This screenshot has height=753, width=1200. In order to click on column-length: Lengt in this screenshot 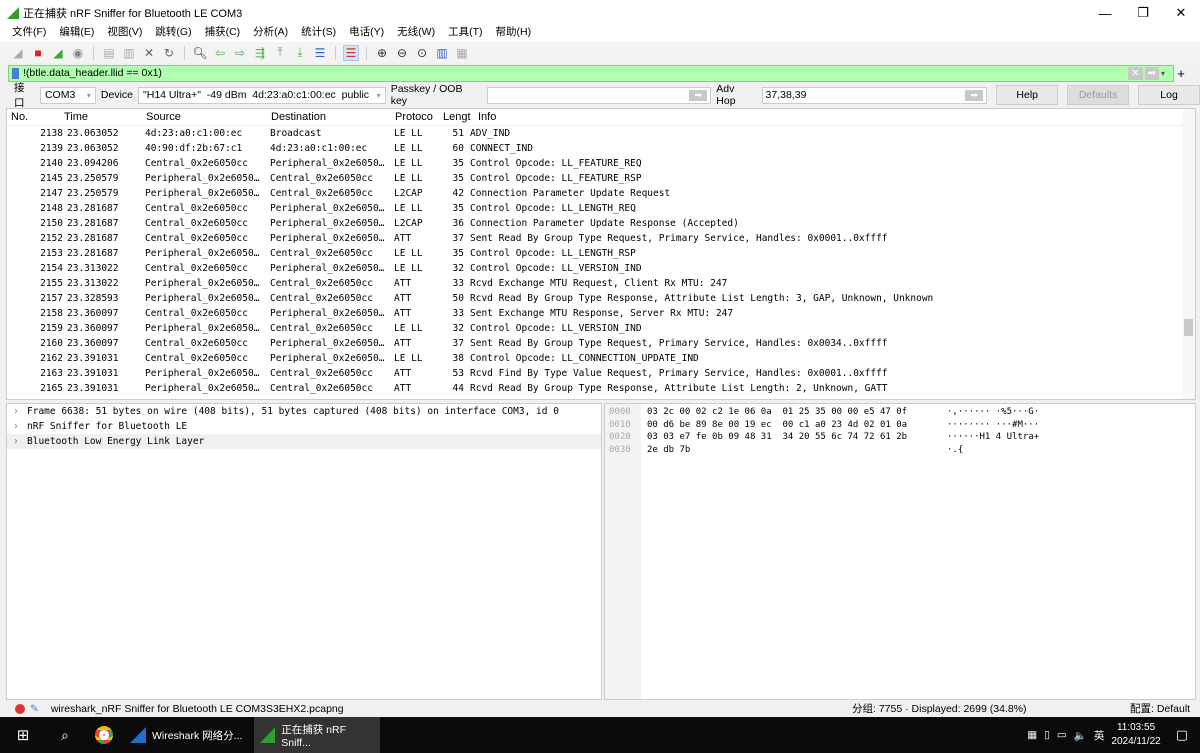, I will do `click(460, 117)`.